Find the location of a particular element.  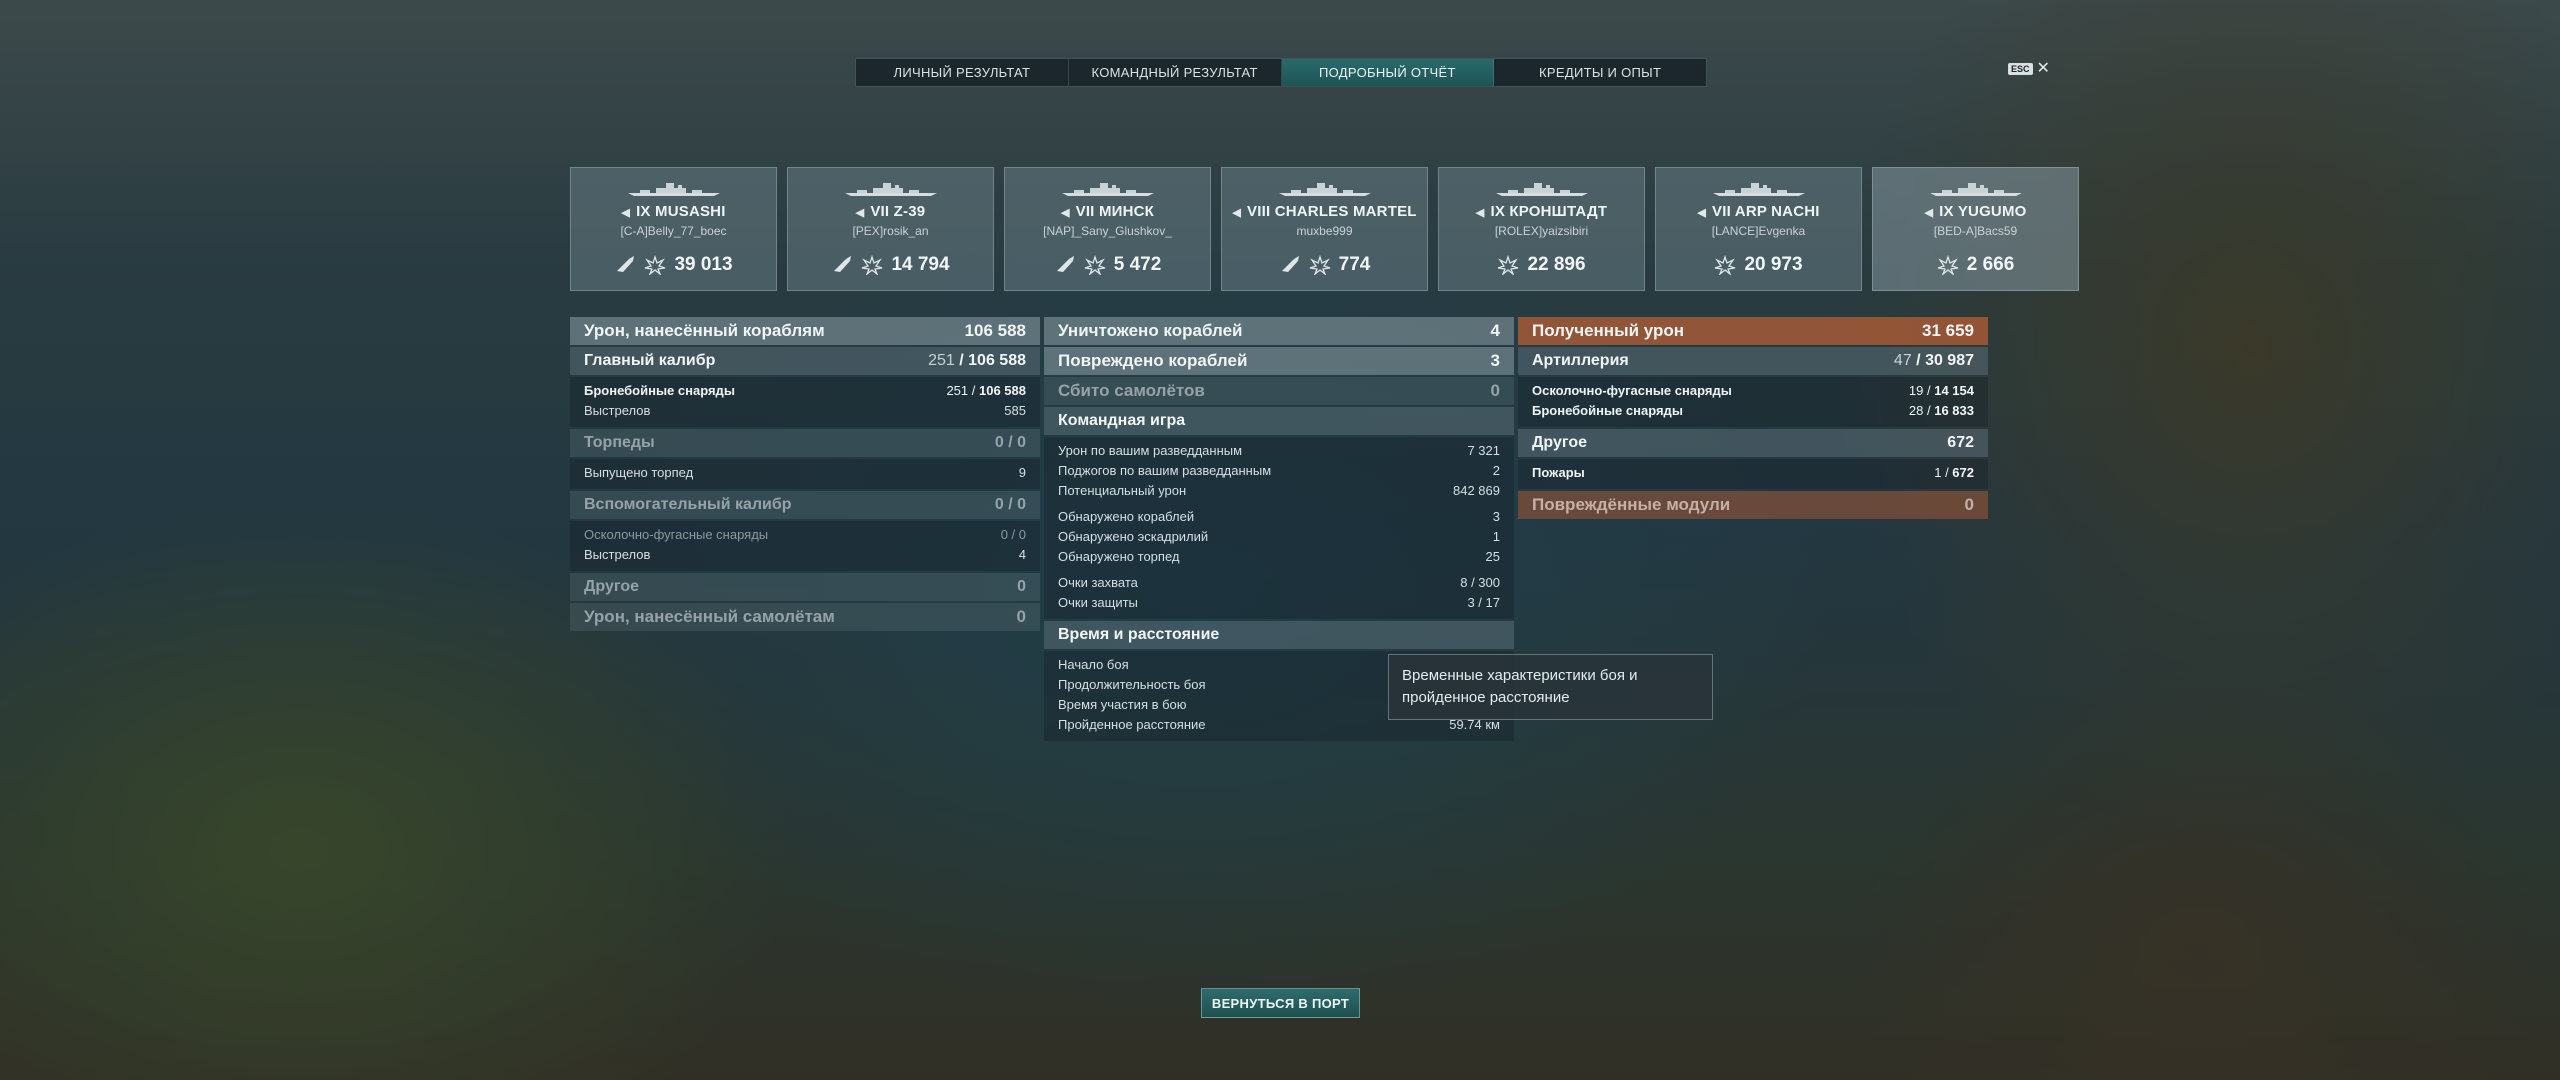

ship-damage-header: Урон, нанесённый кораблям 106 588 is located at coordinates (805, 331).